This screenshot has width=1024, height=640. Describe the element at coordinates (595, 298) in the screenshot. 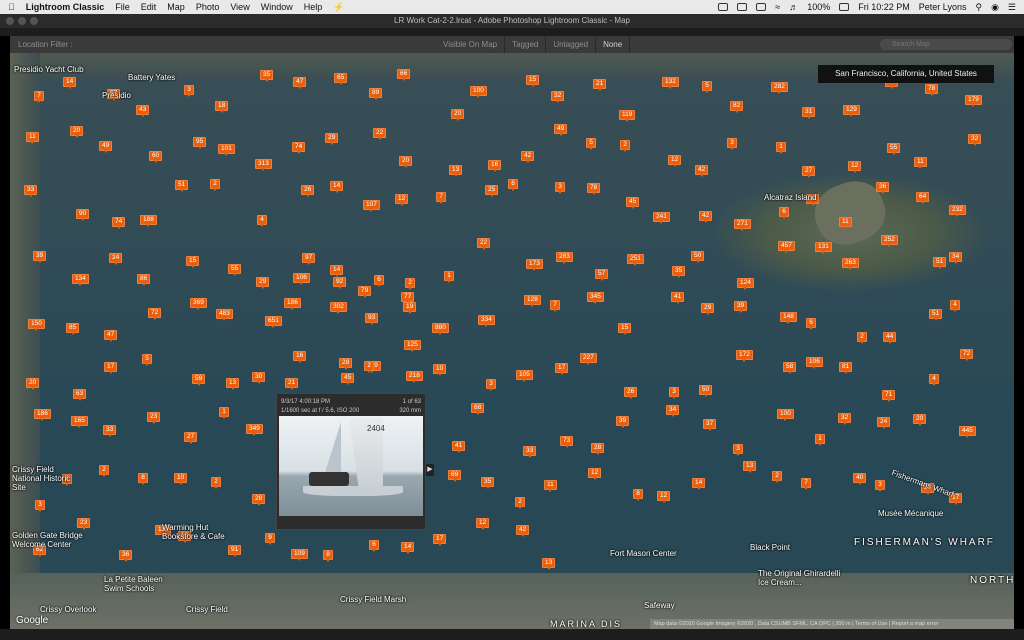

I see `photo-pin: 345` at that location.